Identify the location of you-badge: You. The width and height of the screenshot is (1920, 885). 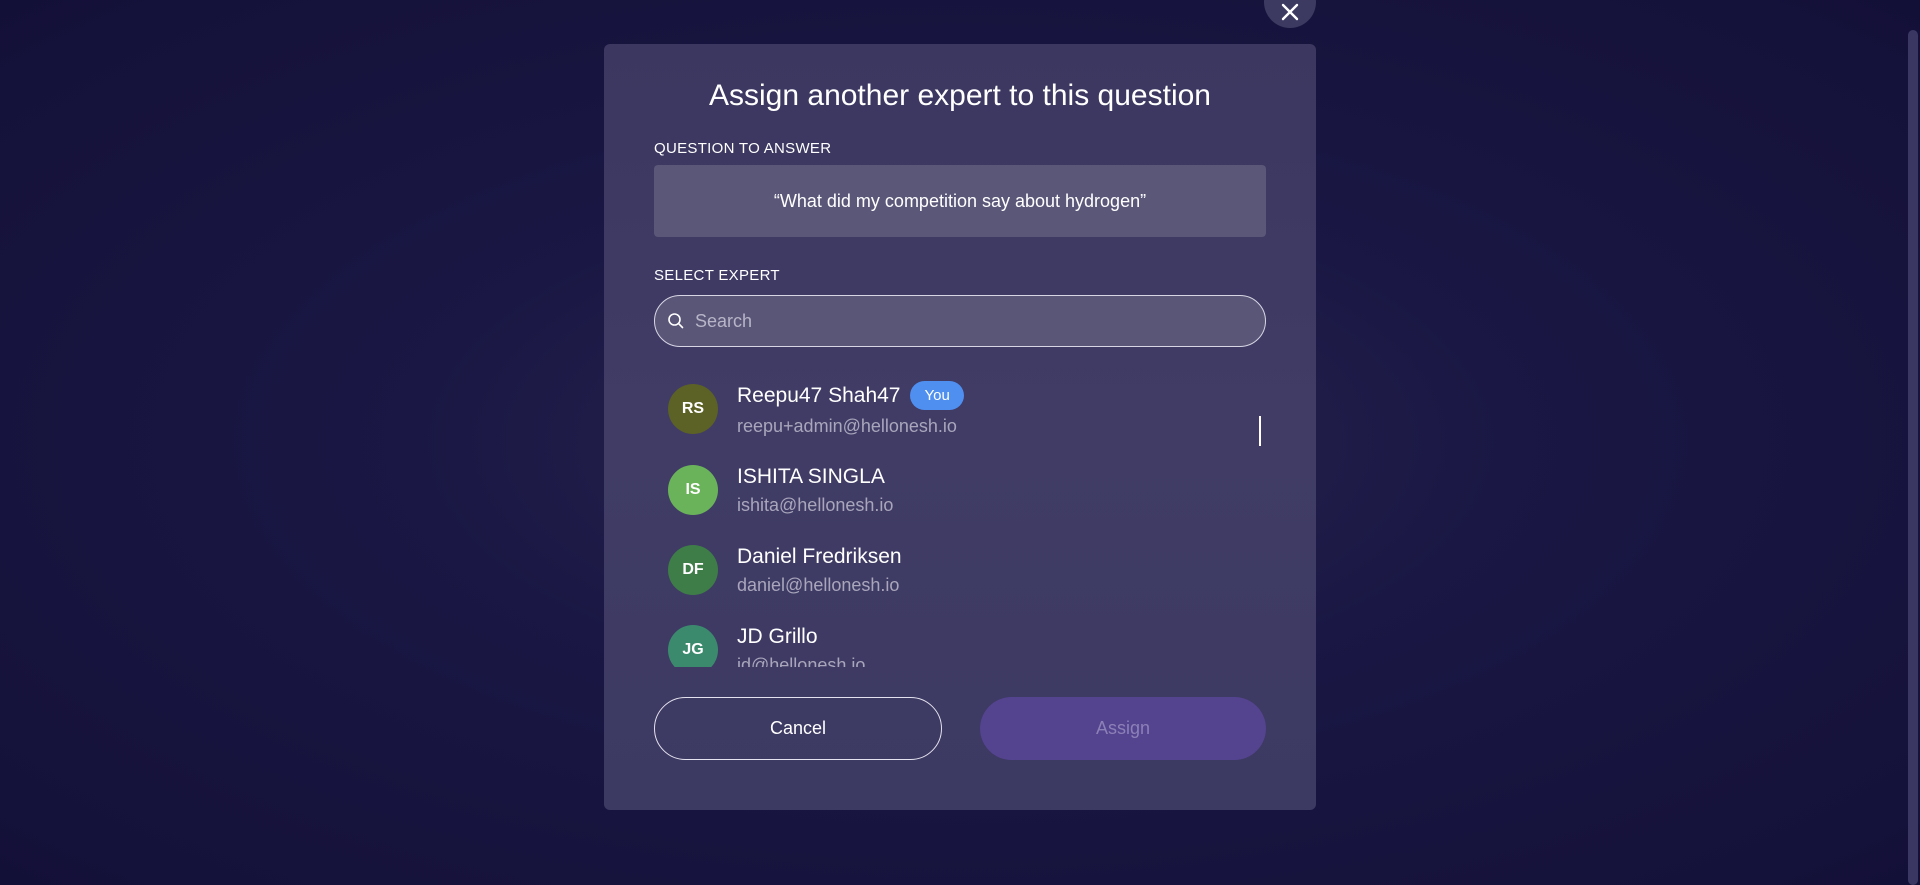
(937, 395).